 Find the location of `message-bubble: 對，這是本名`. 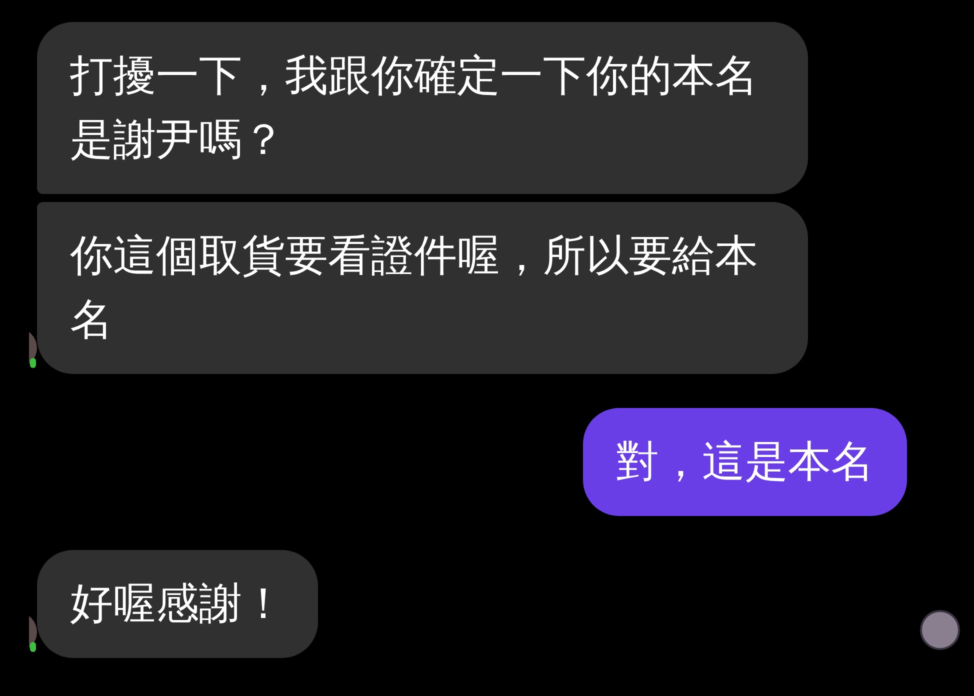

message-bubble: 對，這是本名 is located at coordinates (745, 462).